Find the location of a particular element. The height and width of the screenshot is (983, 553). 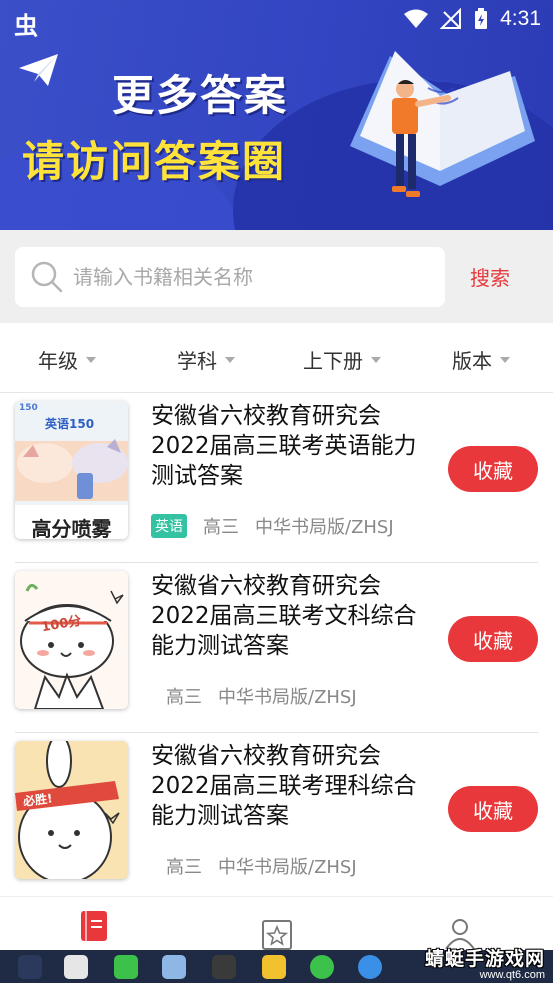

book-title: 安徽省六校教育研究会2022届高三联考英语能力测试答案 is located at coordinates (293, 446).